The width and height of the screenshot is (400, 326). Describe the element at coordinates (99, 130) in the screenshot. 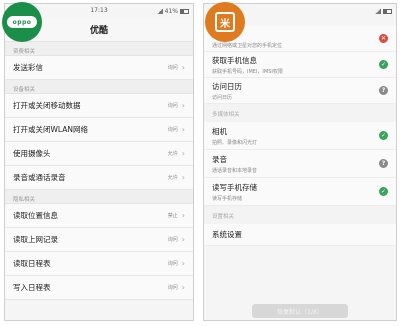

I see `permission-row-wlan: 打开或关闭WLAN网络 询问 ›` at that location.